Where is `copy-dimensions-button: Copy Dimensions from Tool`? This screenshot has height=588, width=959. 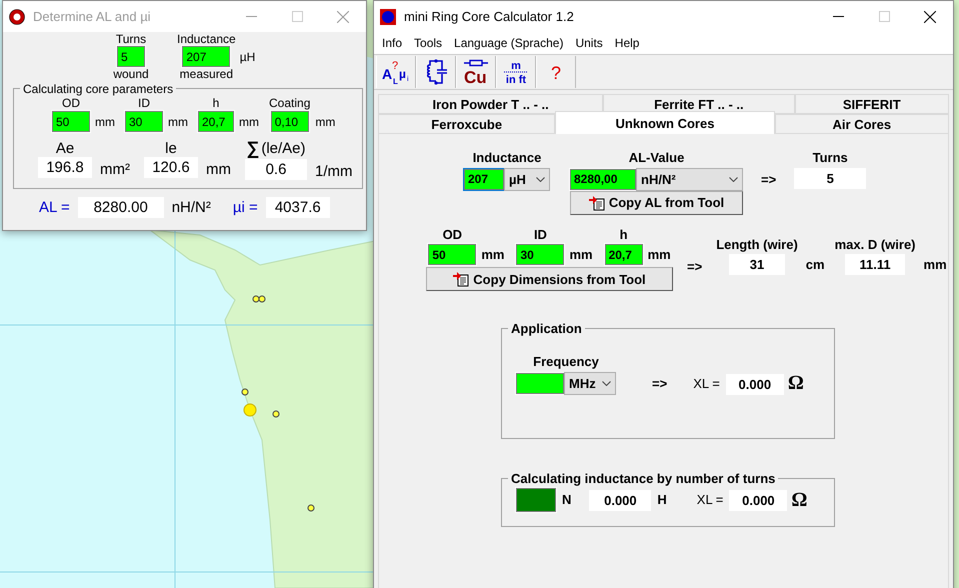 copy-dimensions-button: Copy Dimensions from Tool is located at coordinates (549, 279).